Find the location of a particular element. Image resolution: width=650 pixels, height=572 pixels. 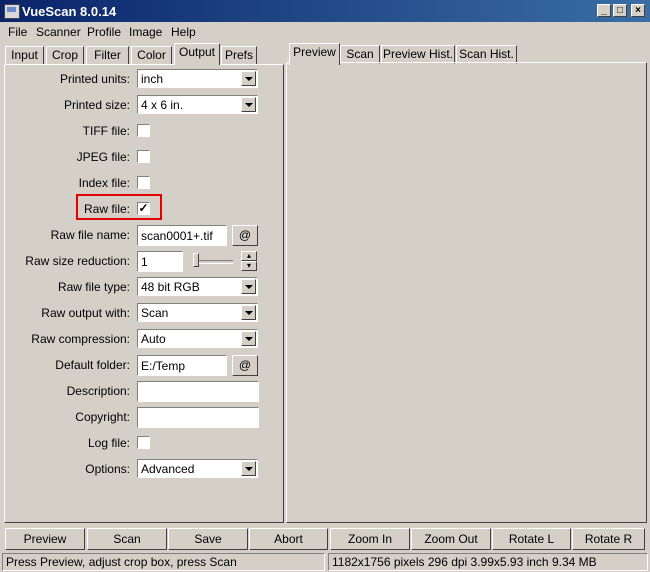

rotate-left-button: Rotate L is located at coordinates (531, 539).